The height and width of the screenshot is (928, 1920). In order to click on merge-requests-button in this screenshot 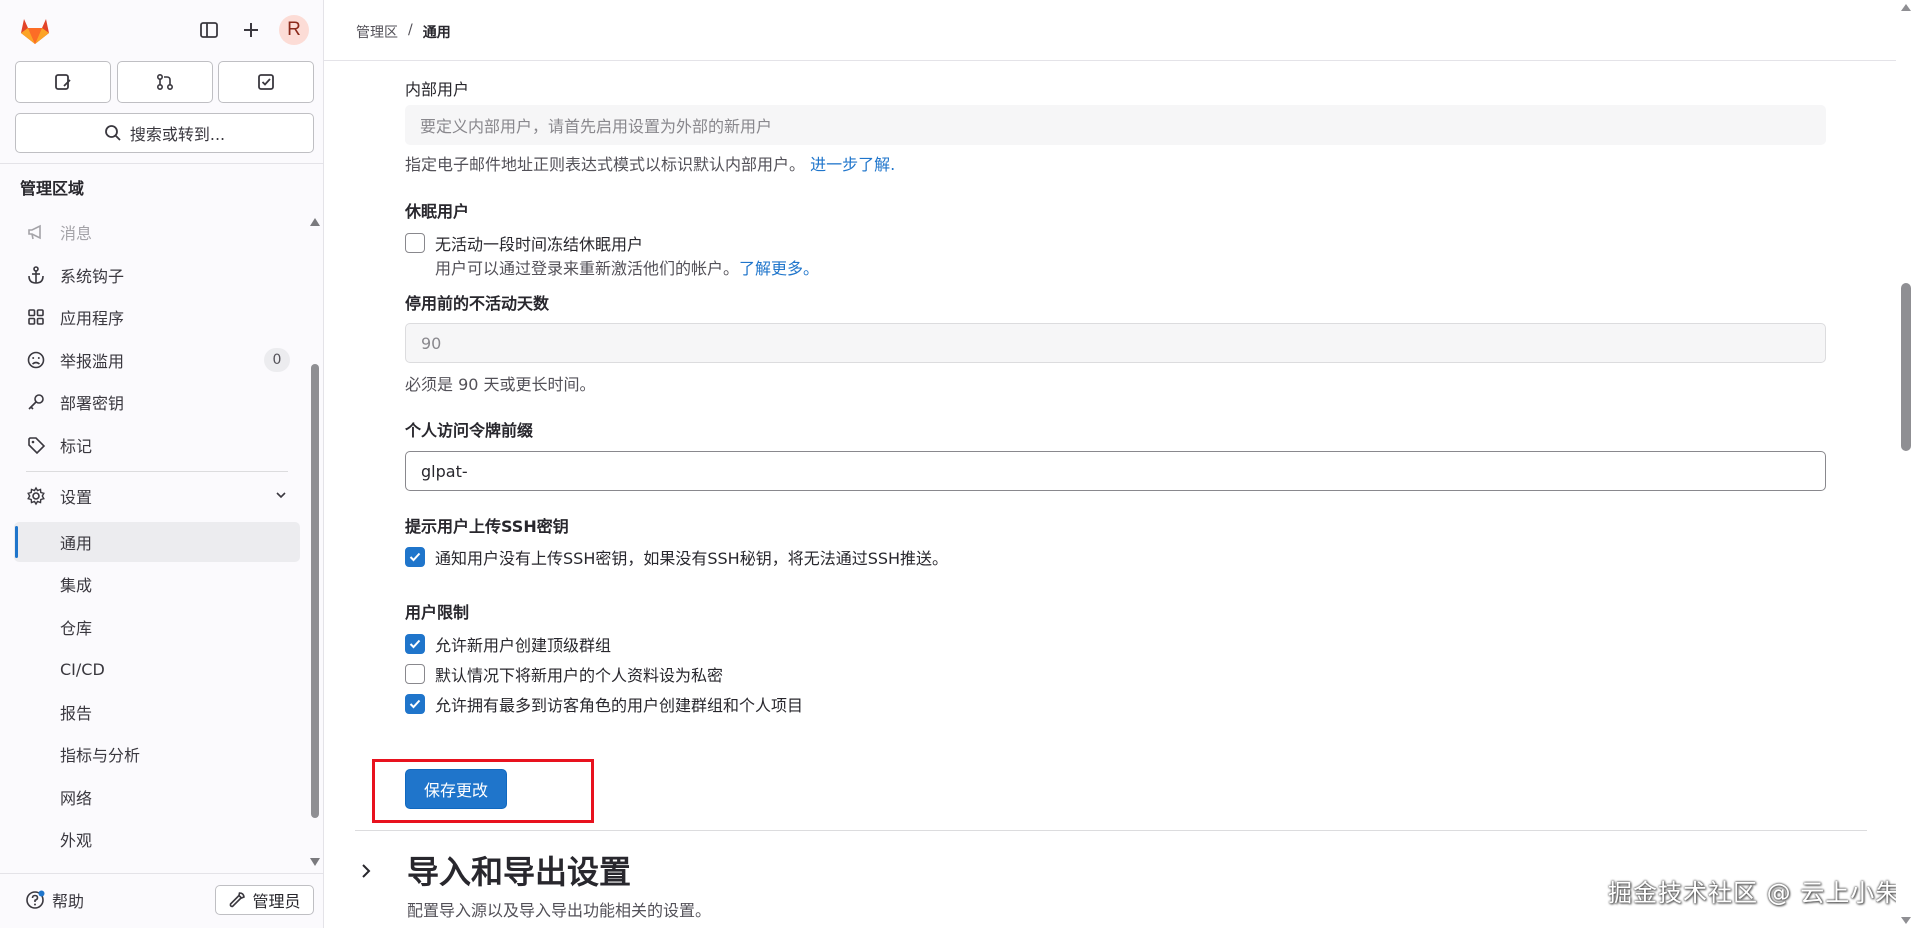, I will do `click(165, 82)`.